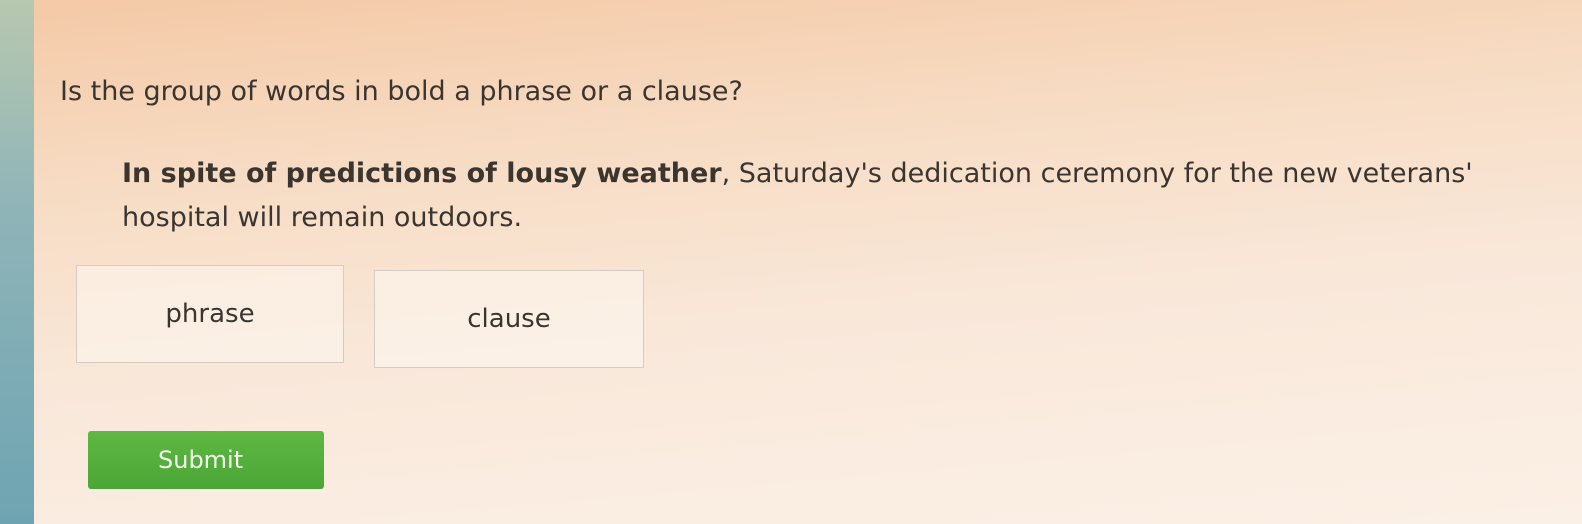 This screenshot has height=524, width=1582. What do you see at coordinates (201, 460) in the screenshot?
I see `submit-label: Submit` at bounding box center [201, 460].